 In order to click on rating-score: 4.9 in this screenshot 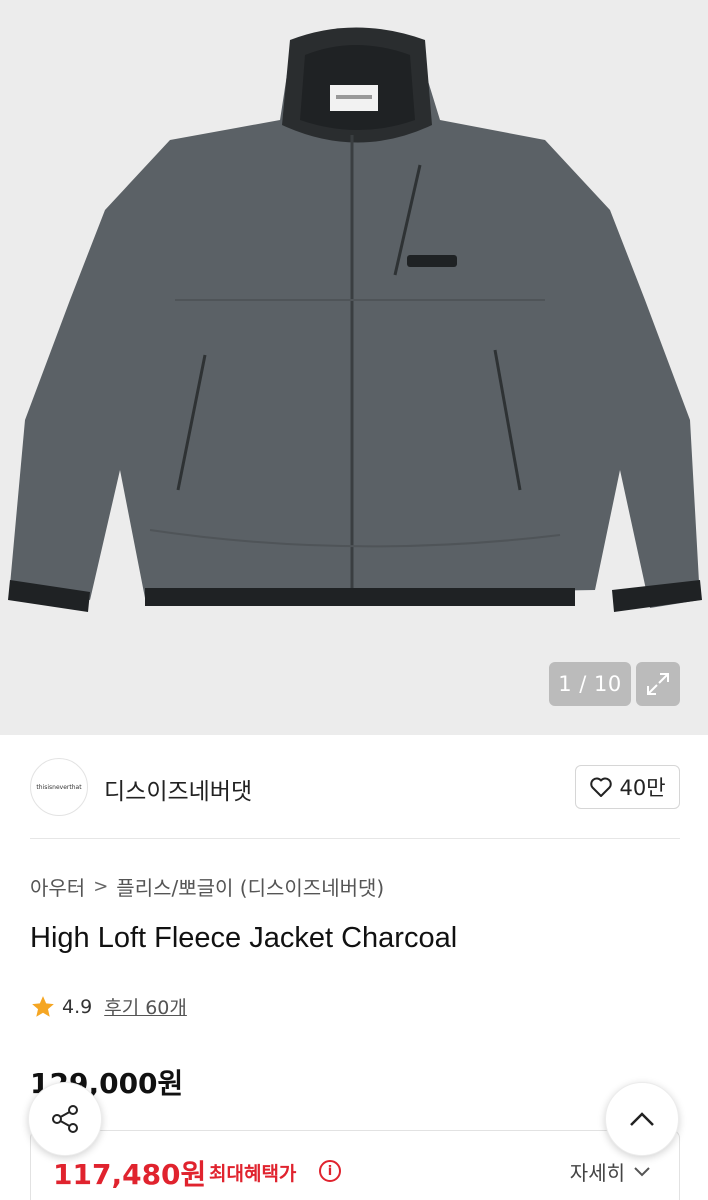, I will do `click(77, 1006)`.